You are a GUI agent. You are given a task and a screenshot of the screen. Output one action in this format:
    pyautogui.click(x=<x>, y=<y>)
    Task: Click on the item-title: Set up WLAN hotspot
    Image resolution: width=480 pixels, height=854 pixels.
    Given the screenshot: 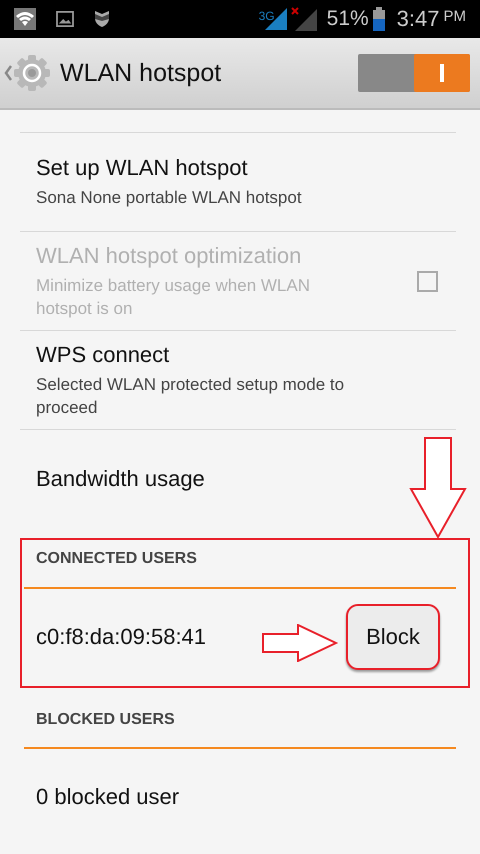 What is the action you would take?
    pyautogui.click(x=142, y=168)
    